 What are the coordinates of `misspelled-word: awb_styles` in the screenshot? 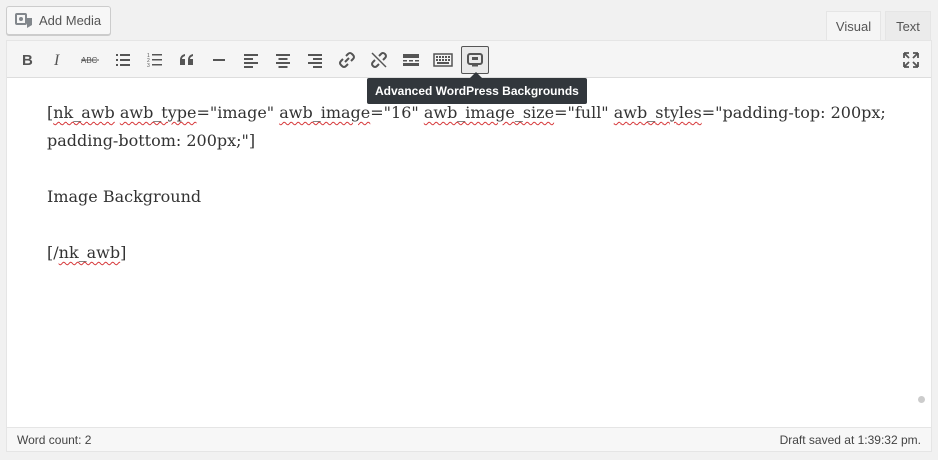 It's located at (657, 112).